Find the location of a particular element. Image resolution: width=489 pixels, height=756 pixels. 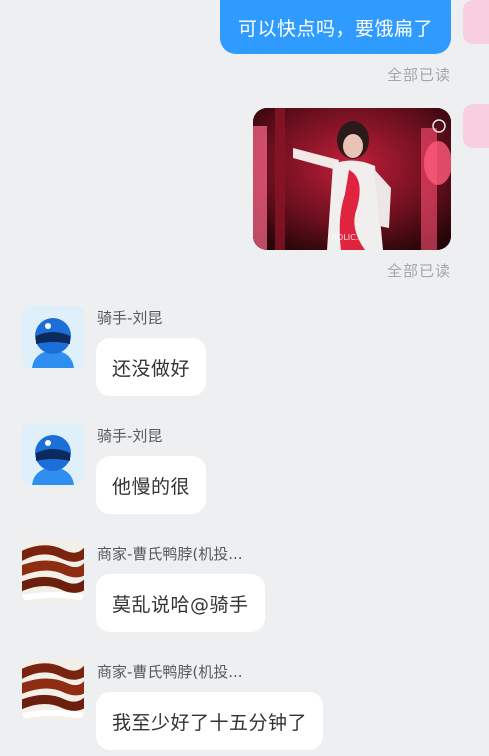

incoming-message-bubble: 还没做好 is located at coordinates (151, 367).